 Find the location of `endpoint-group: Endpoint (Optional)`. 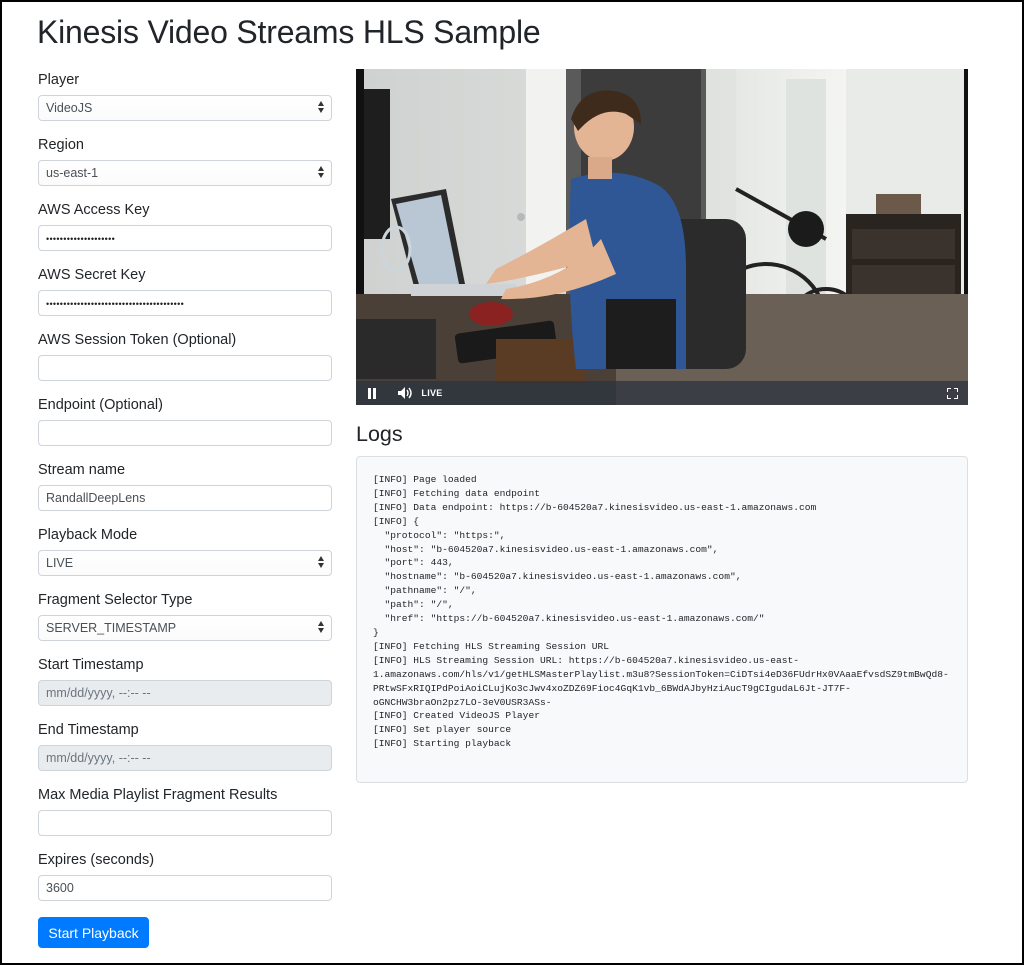

endpoint-group: Endpoint (Optional) is located at coordinates (185, 425).